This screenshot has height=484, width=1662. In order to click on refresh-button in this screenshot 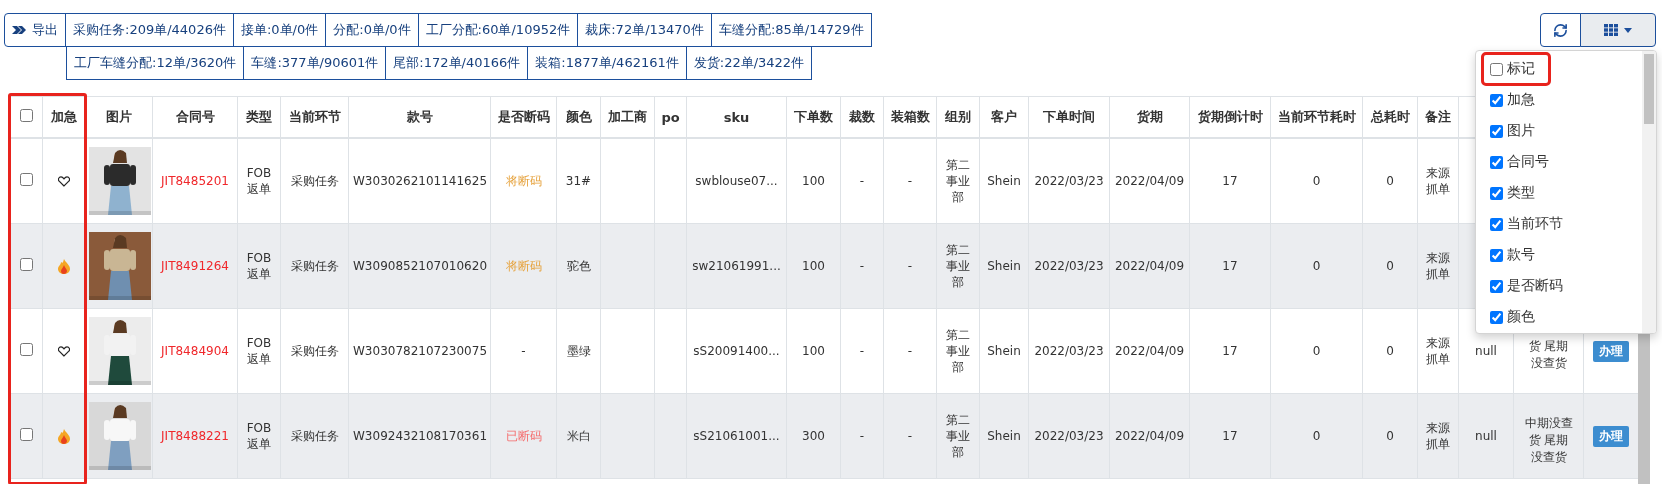, I will do `click(1560, 30)`.